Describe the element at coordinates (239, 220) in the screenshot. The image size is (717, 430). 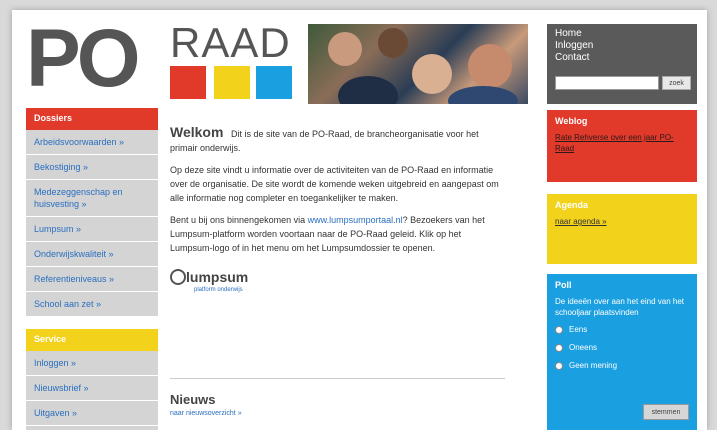
I see `lumpsum-paragraph-pre: Bent u bij ons binnengekomen via` at that location.